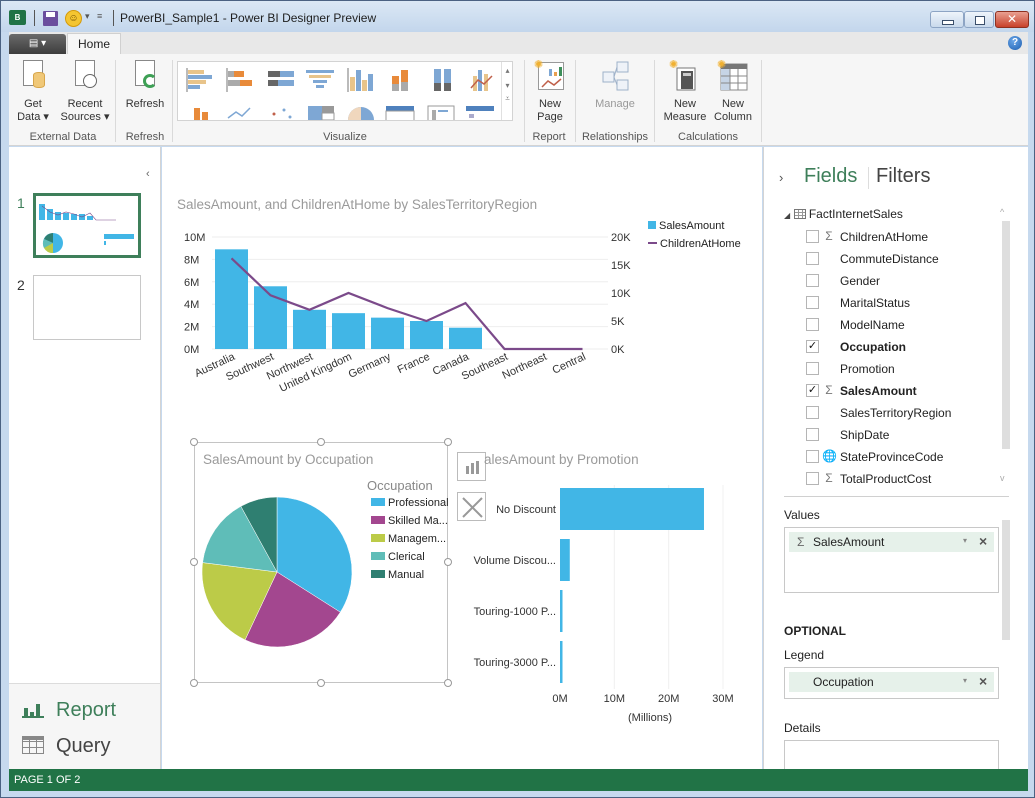 The height and width of the screenshot is (798, 1035). Describe the element at coordinates (843, 214) in the screenshot. I see `table-node: ◢ FactInternetSales` at that location.